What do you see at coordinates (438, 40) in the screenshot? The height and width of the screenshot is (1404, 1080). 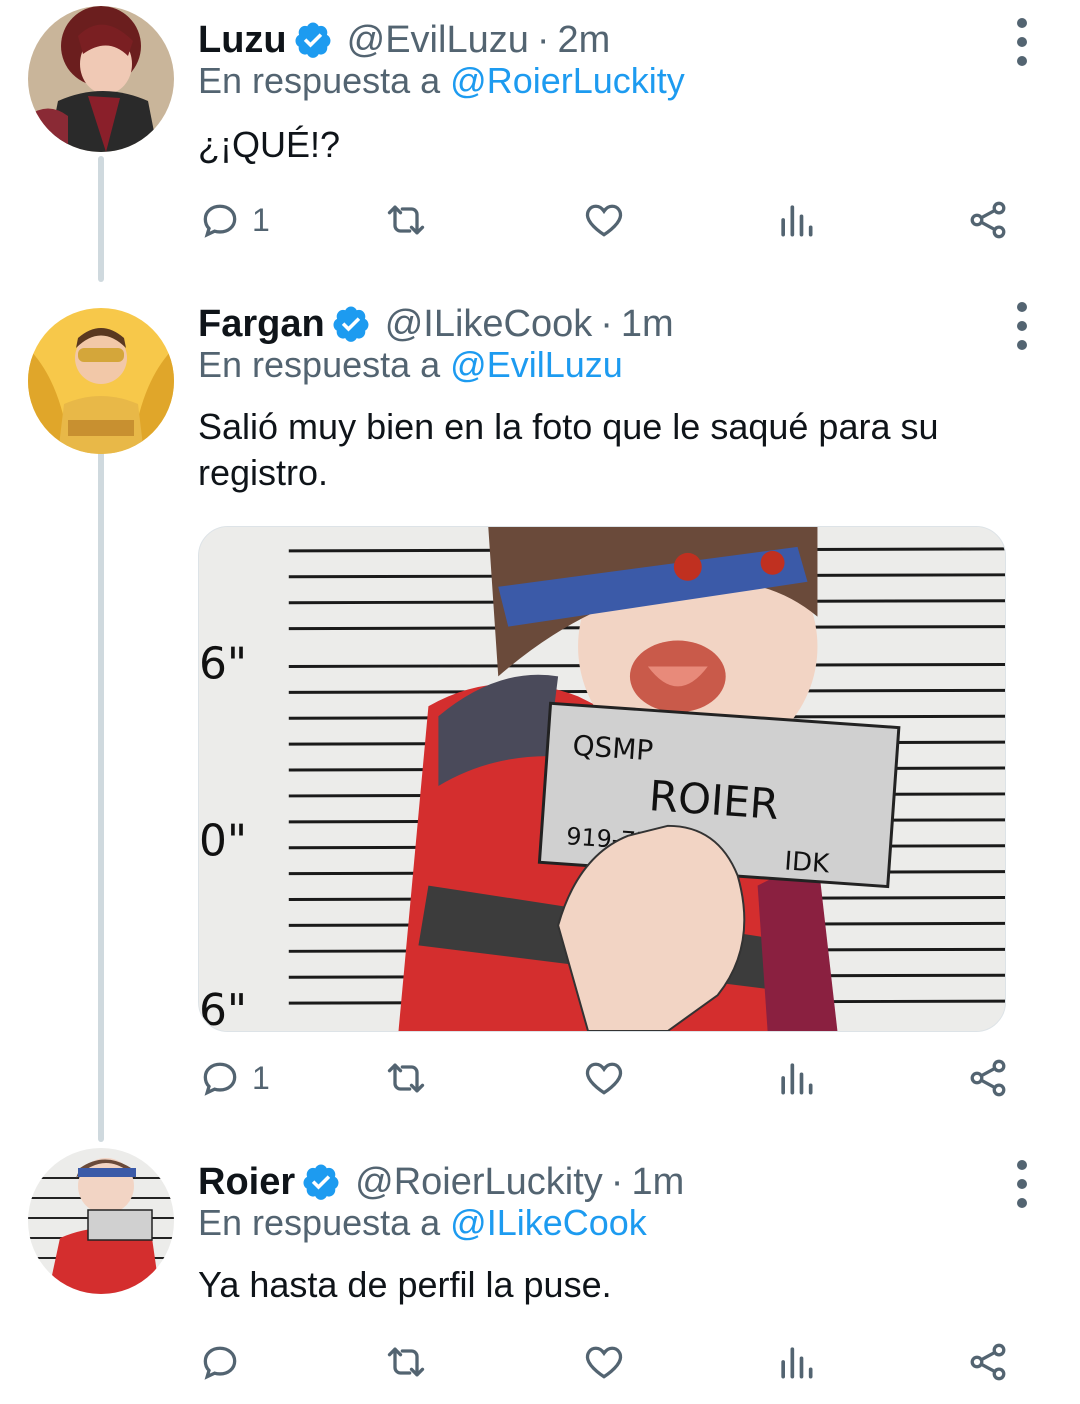 I see `author-handle: @EvilLuzu` at bounding box center [438, 40].